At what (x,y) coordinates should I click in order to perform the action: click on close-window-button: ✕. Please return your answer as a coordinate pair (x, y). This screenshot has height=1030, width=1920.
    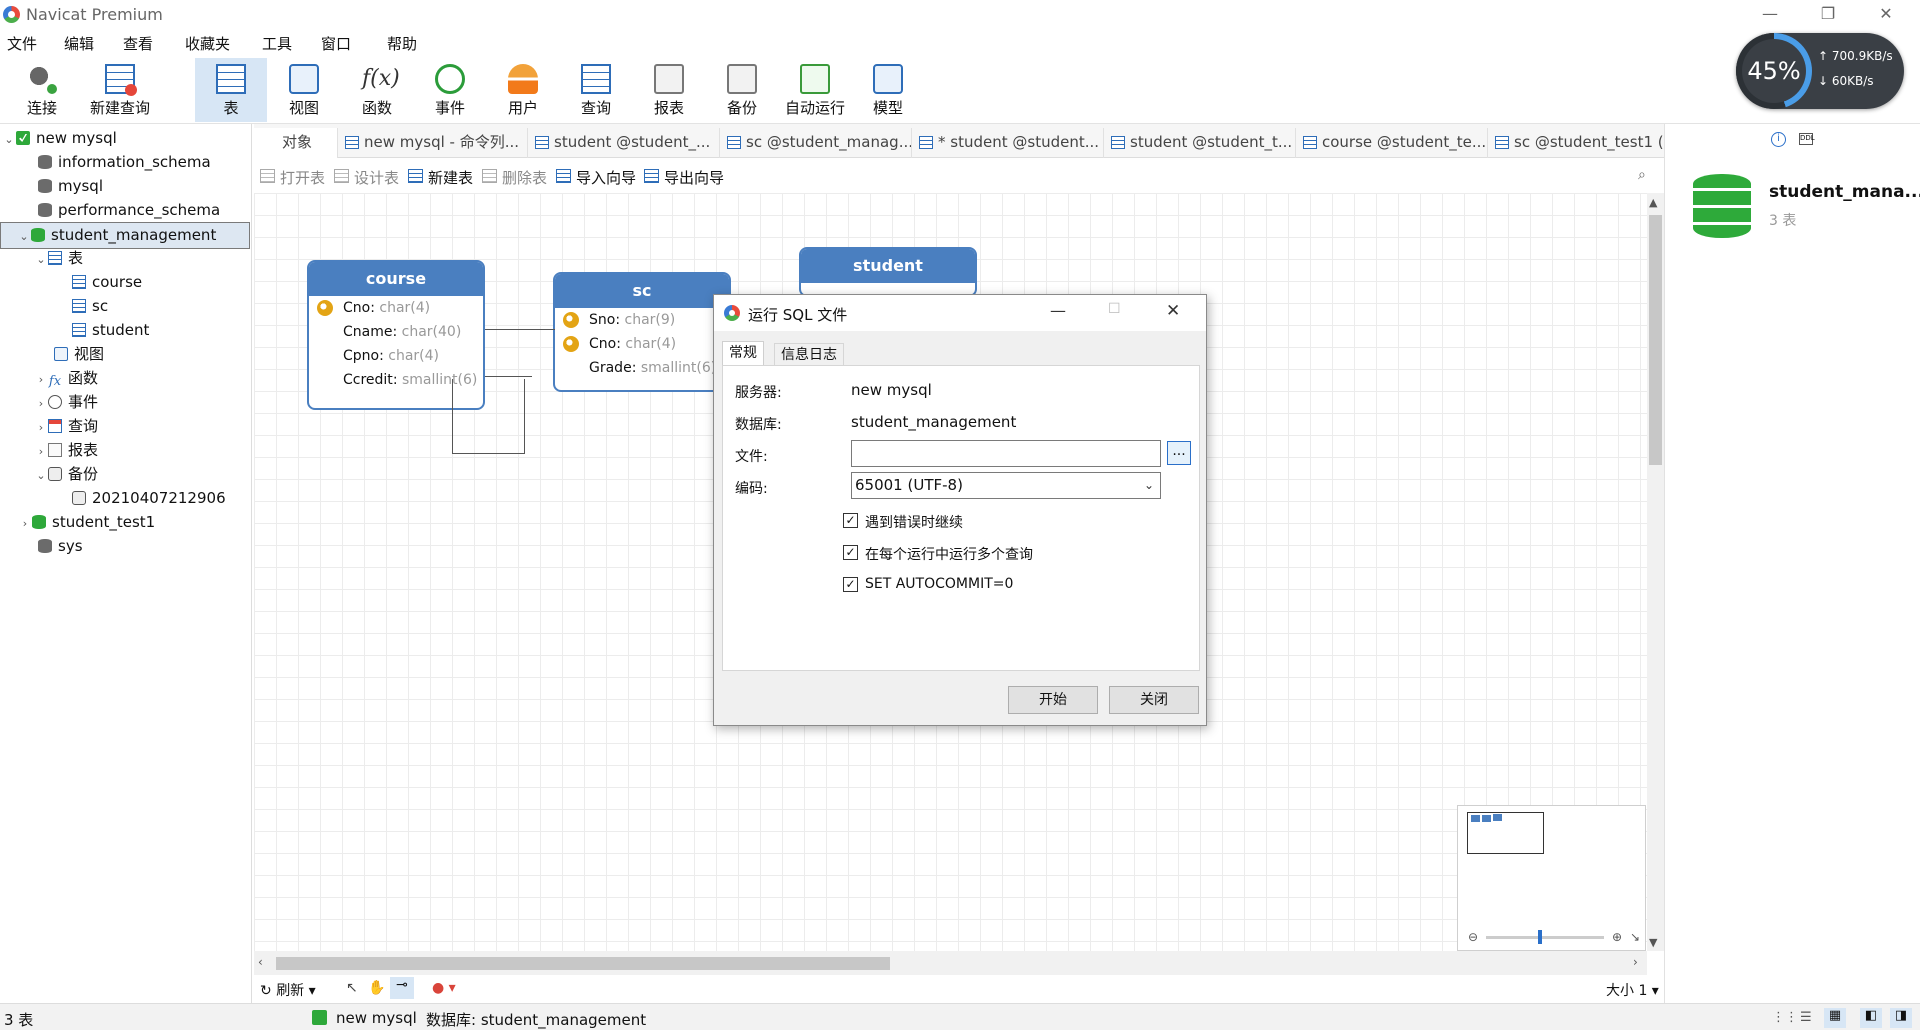
    Looking at the image, I should click on (1886, 14).